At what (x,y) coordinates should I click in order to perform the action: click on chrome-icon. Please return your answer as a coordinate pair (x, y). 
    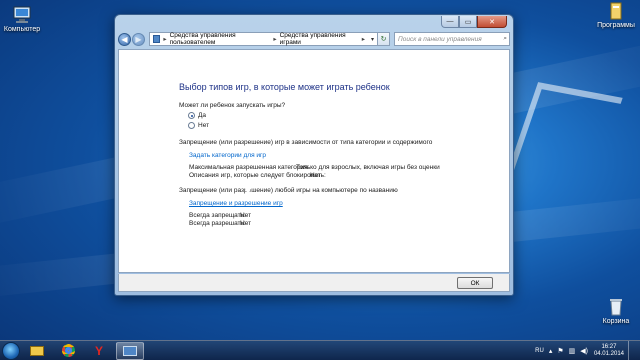
    Looking at the image, I should click on (68, 350).